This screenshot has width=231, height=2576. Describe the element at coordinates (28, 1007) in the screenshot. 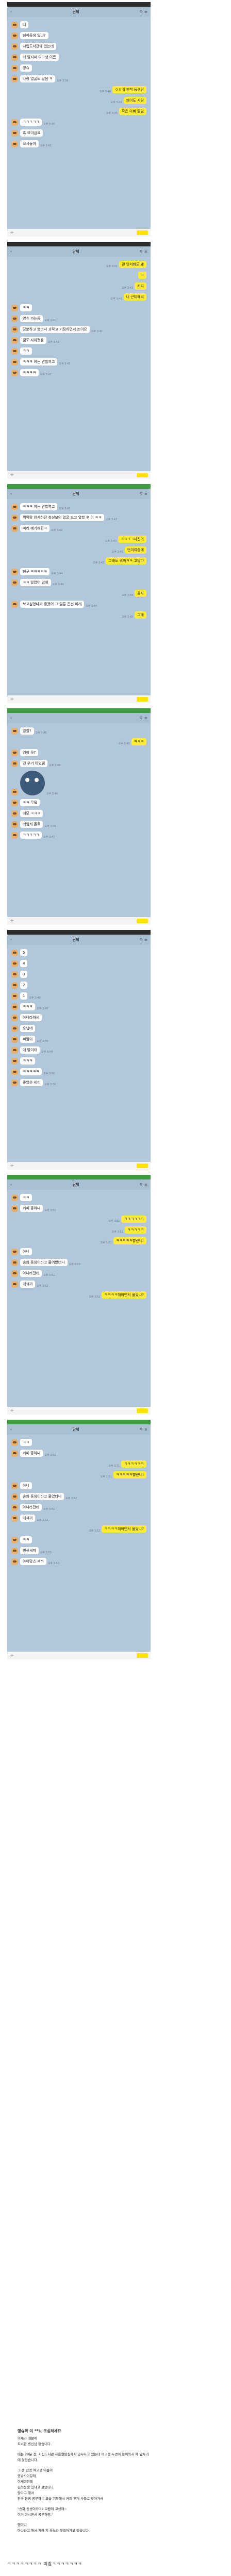

I see `received-bubble: ㅋㅋㅋ` at that location.